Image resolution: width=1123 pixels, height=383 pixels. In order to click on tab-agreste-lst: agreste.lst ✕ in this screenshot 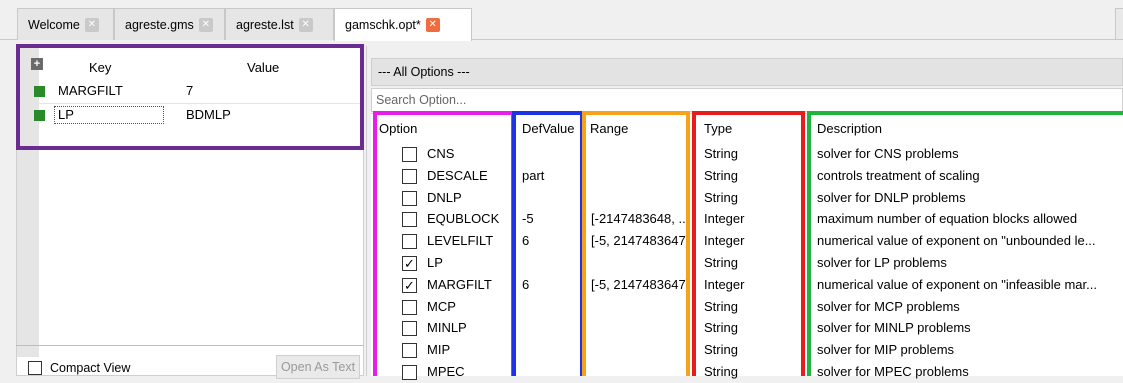, I will do `click(279, 24)`.